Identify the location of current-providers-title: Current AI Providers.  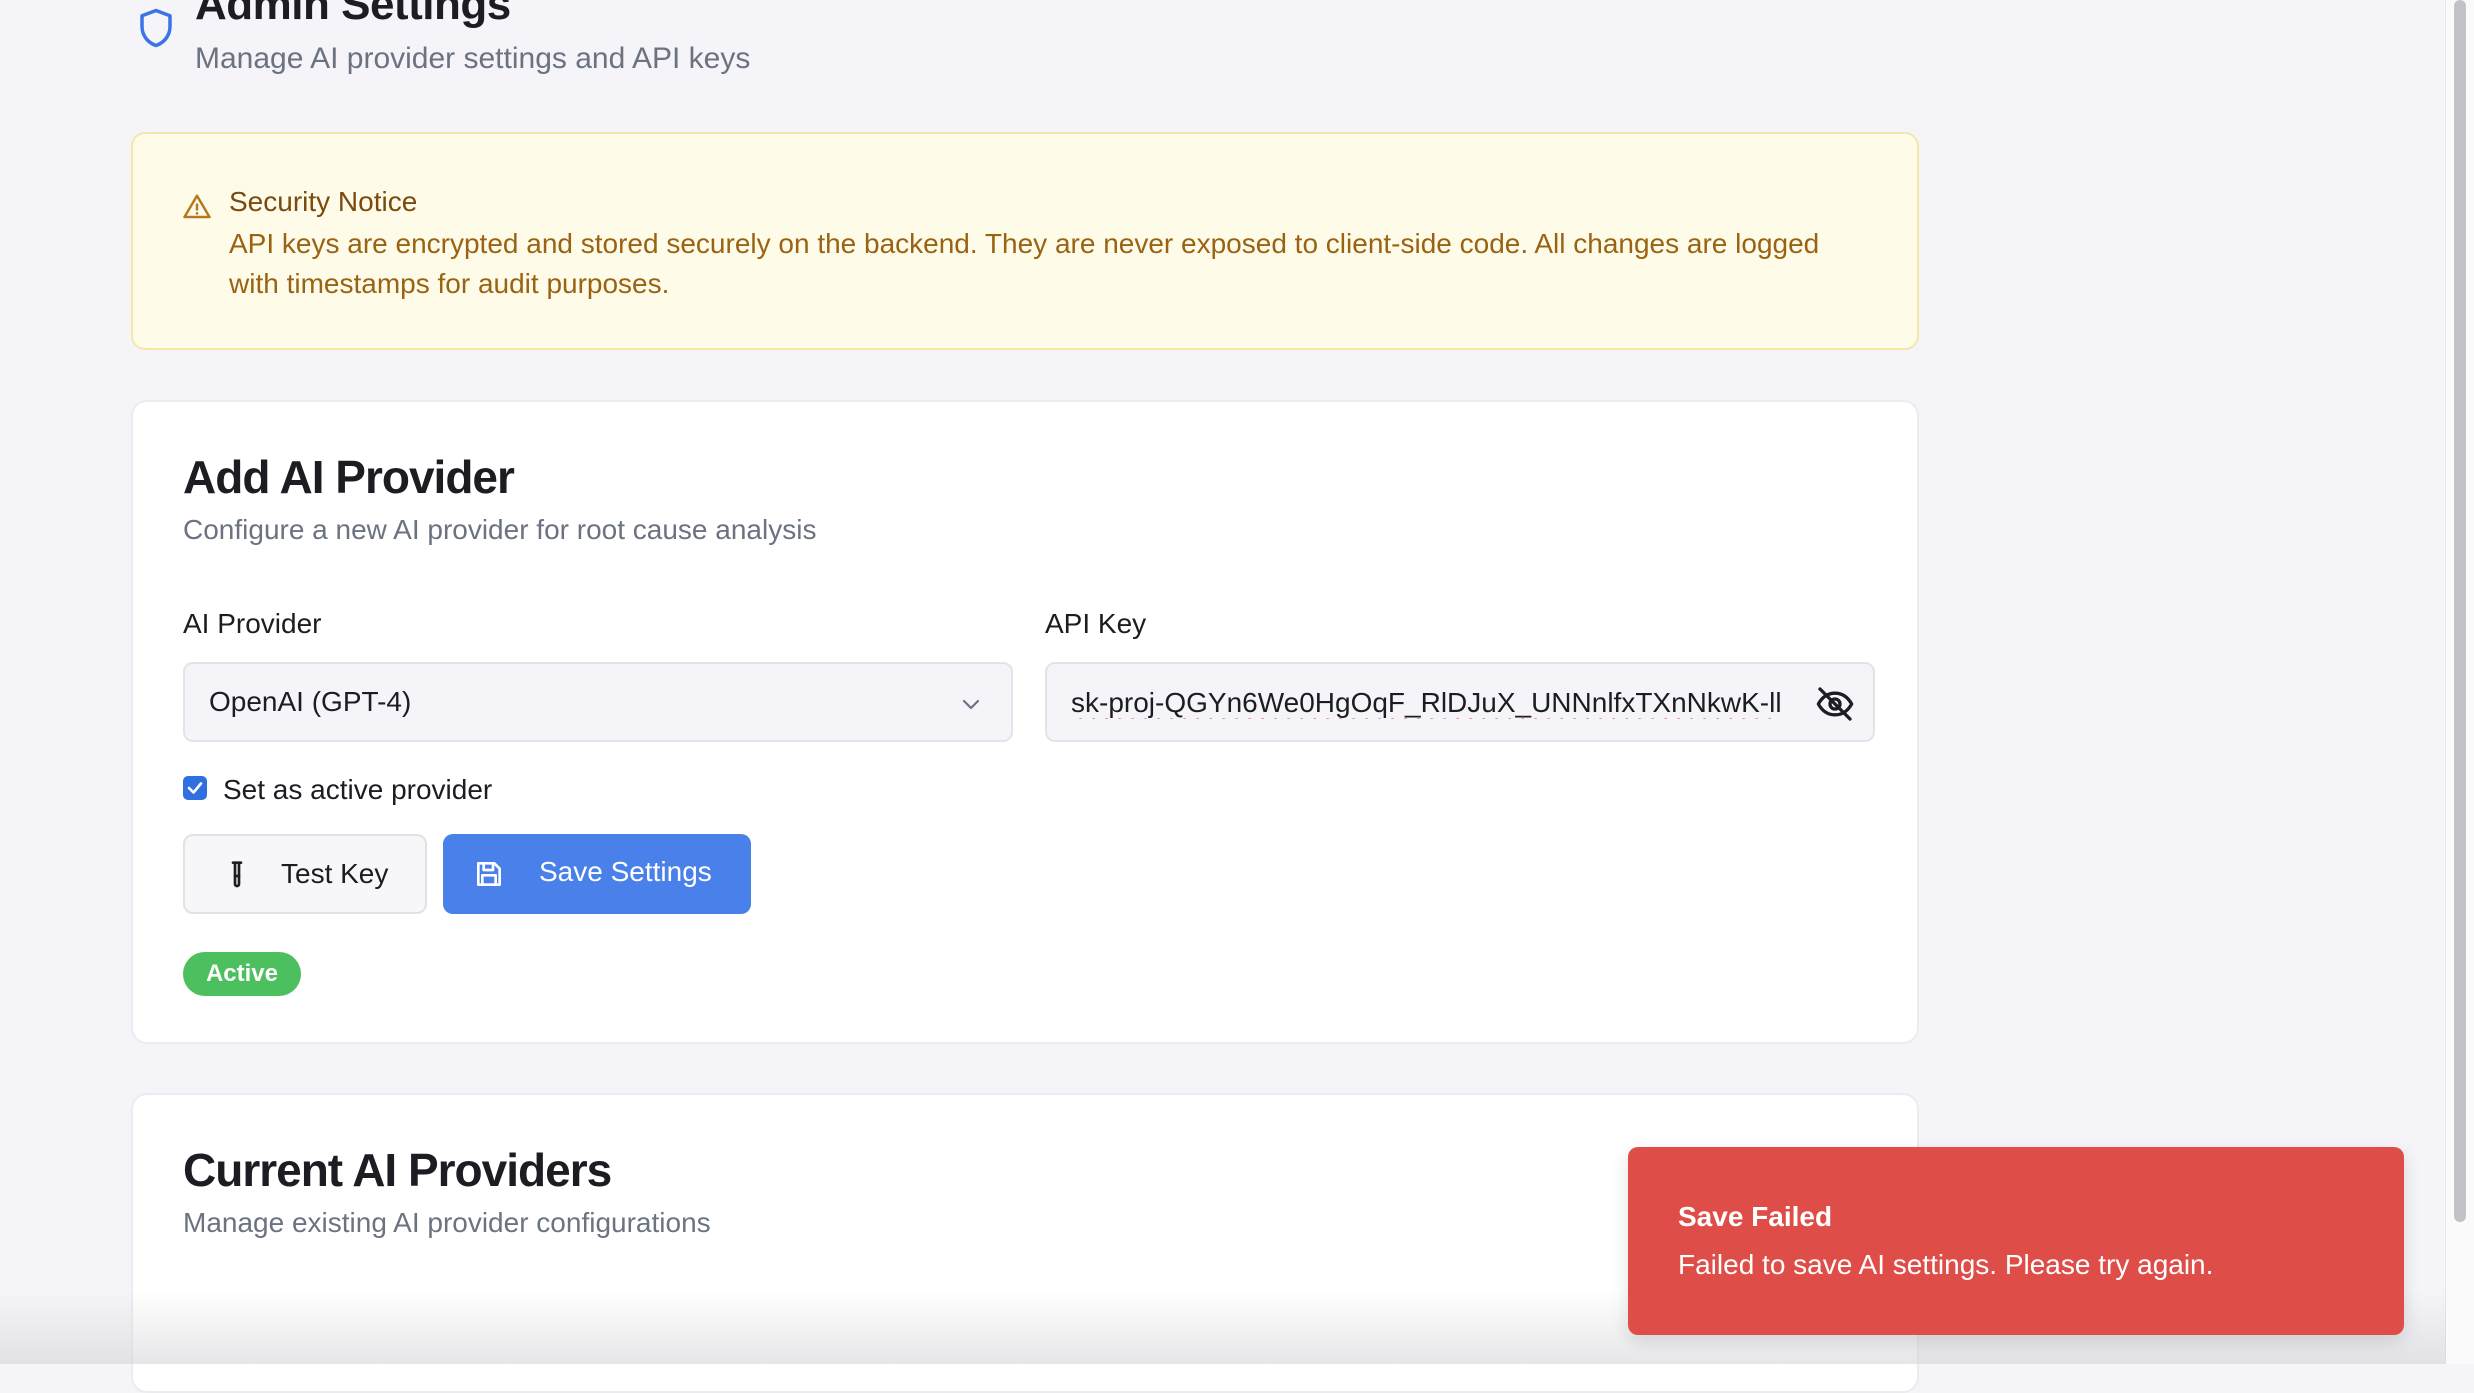
(397, 1170).